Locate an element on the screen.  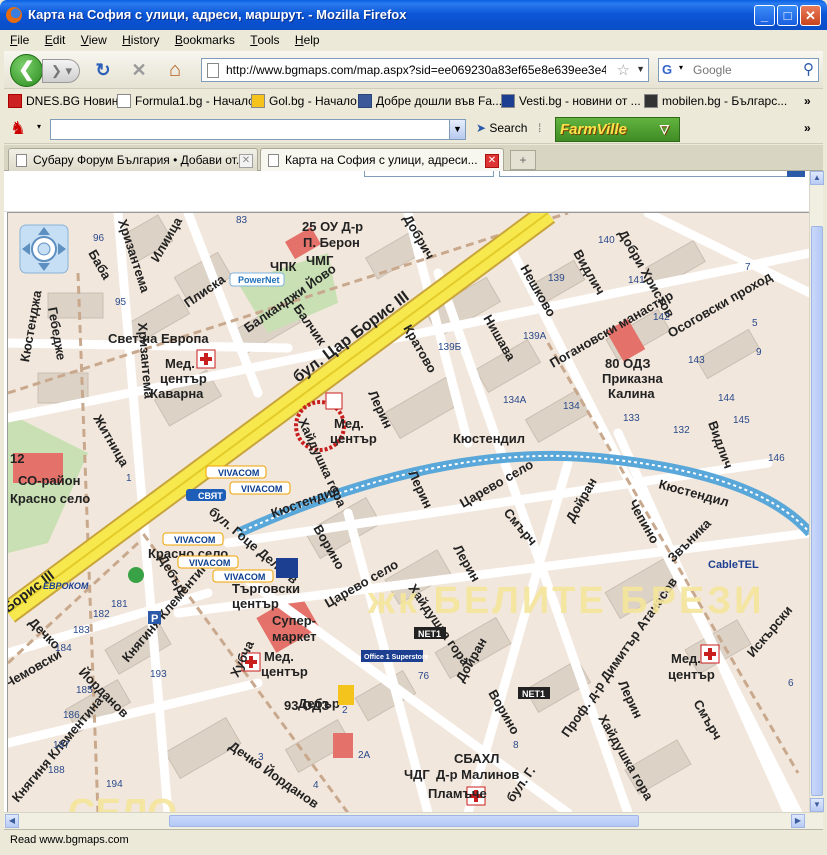
toolbar-more: » is located at coordinates (807, 128).